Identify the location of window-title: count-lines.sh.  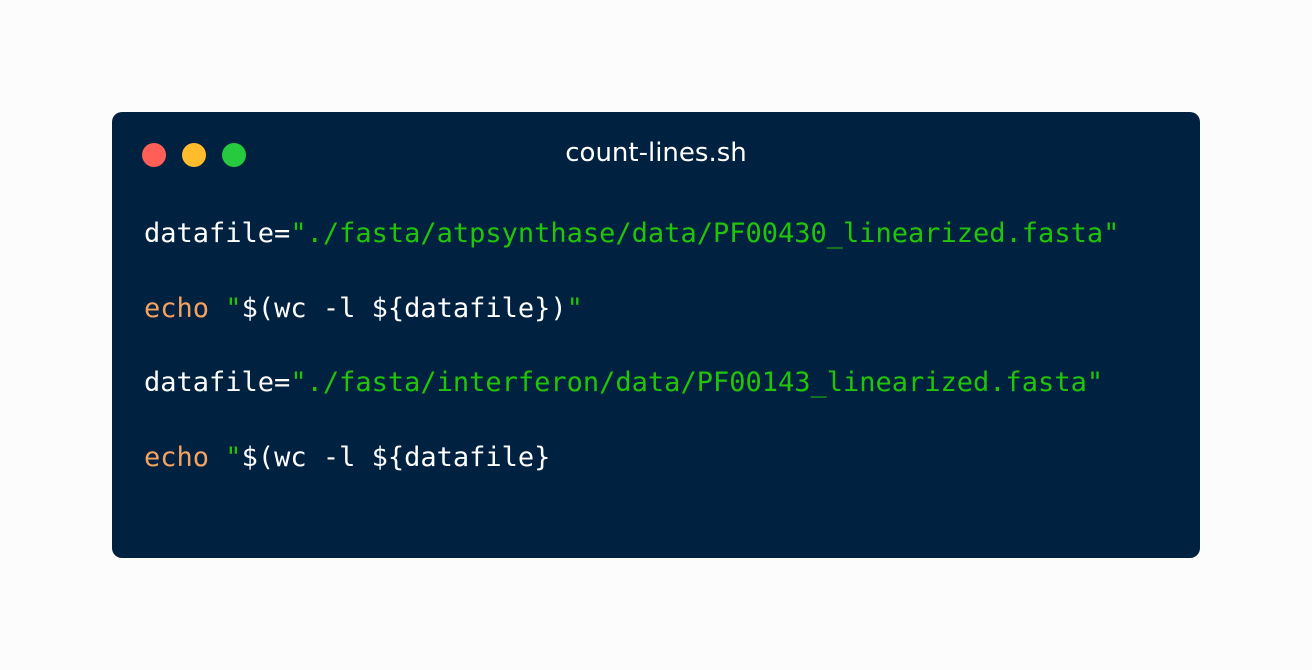
(656, 153).